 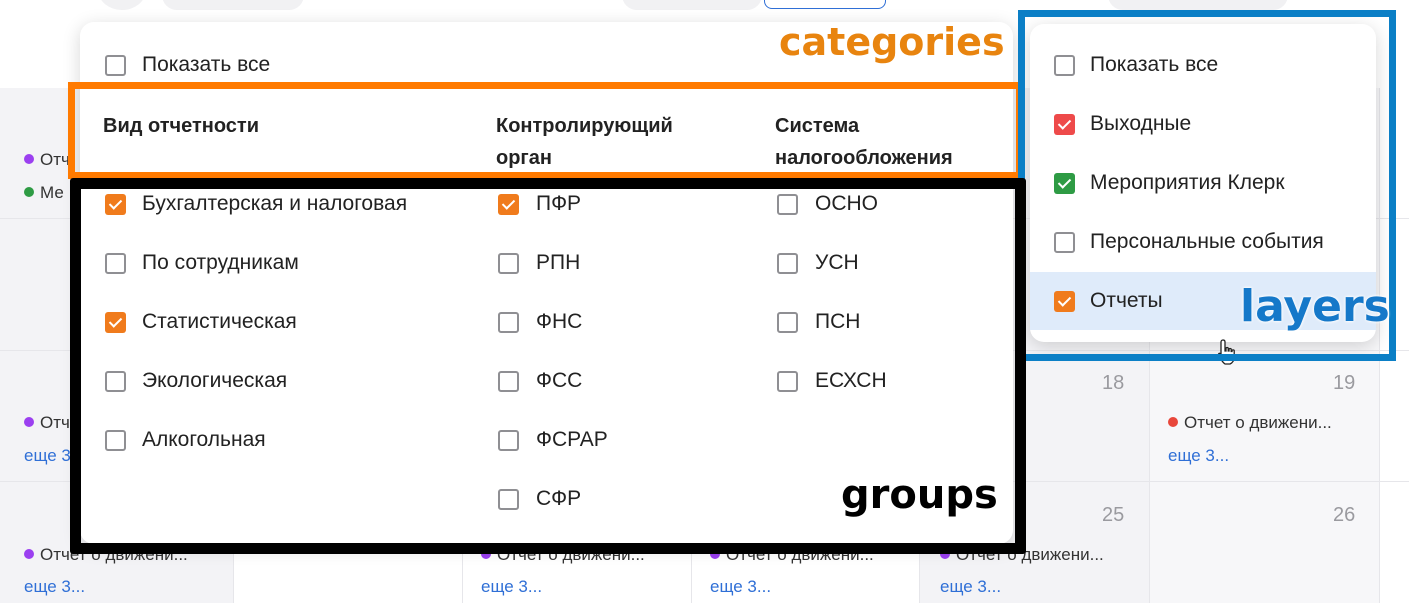 I want to click on checkbox-label: ФНС, so click(x=559, y=321).